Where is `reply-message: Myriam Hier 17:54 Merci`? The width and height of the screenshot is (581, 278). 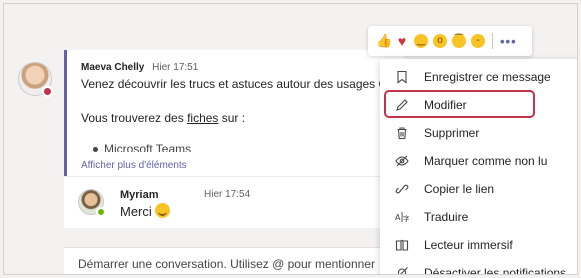
reply-message: Myriam Hier 17:54 Merci is located at coordinates (234, 202).